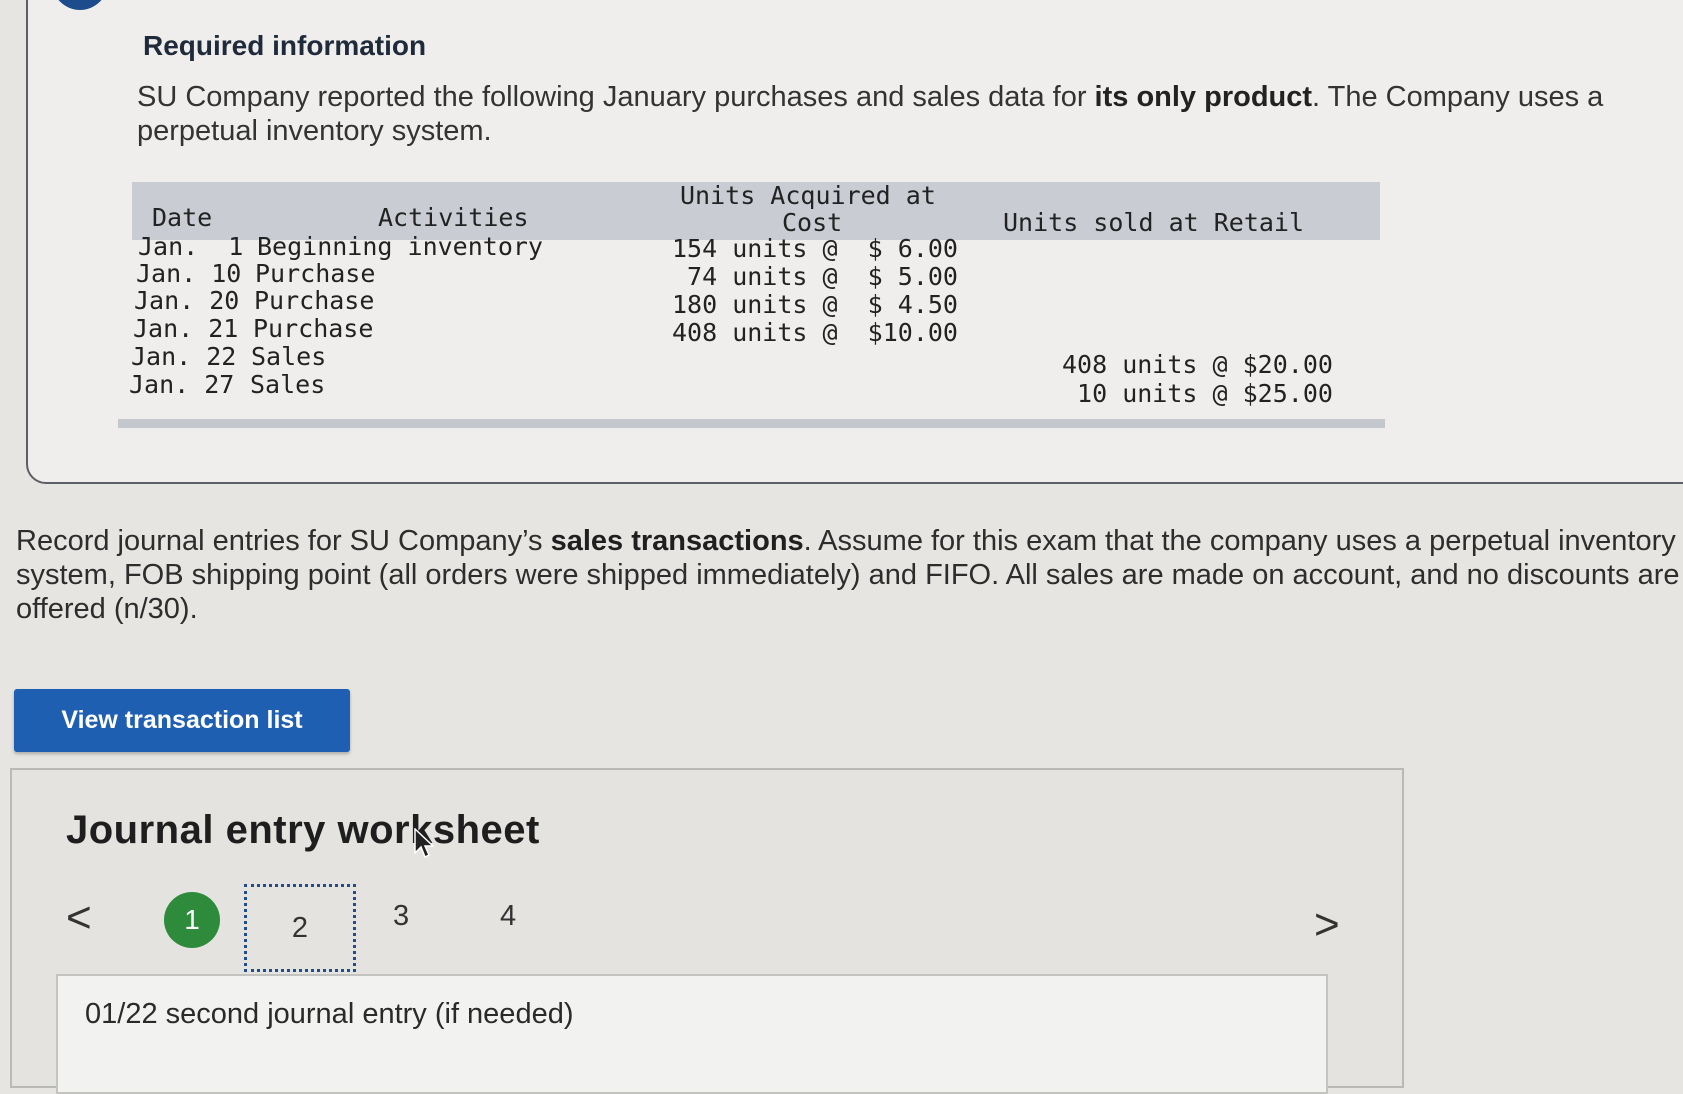 The width and height of the screenshot is (1683, 1094). Describe the element at coordinates (692, 1034) in the screenshot. I see `journal-entry-card` at that location.